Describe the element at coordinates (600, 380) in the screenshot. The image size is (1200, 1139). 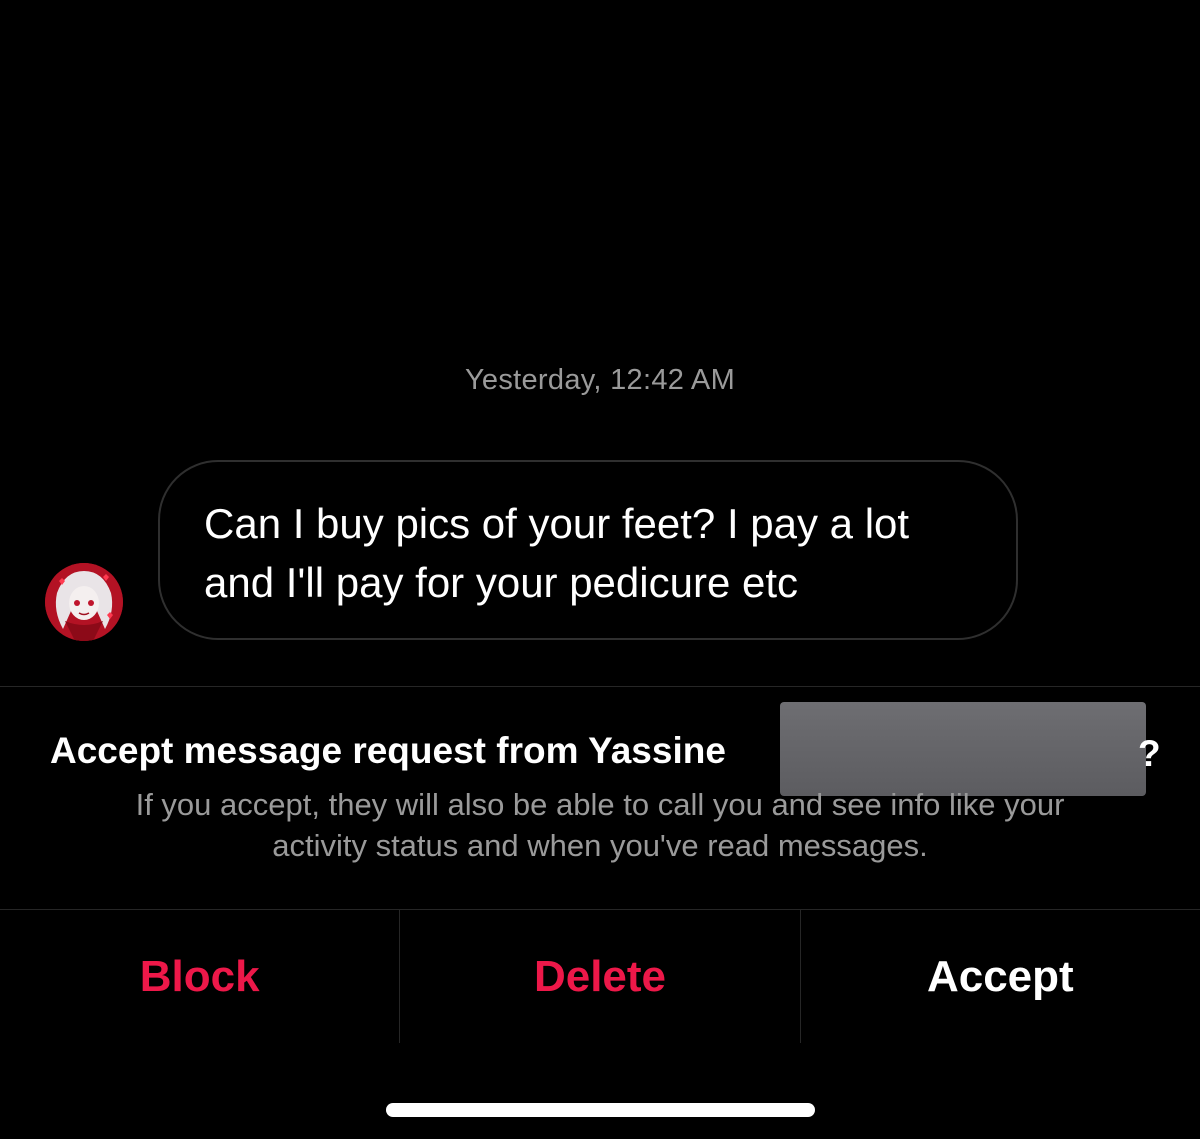
I see `message-timestamp: Yesterday, 12:42 AM` at that location.